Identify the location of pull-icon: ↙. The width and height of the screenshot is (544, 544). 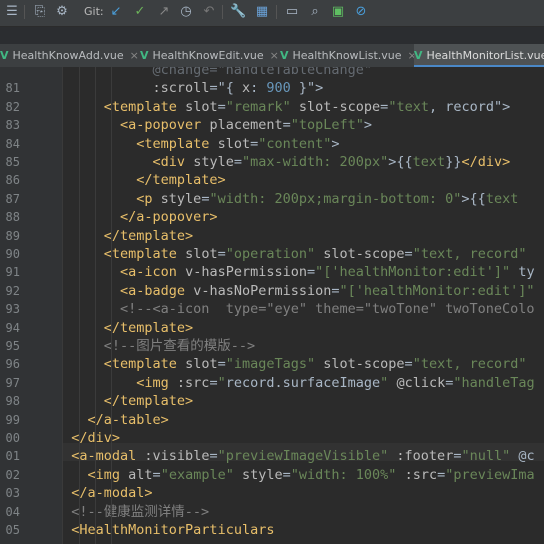
(116, 12).